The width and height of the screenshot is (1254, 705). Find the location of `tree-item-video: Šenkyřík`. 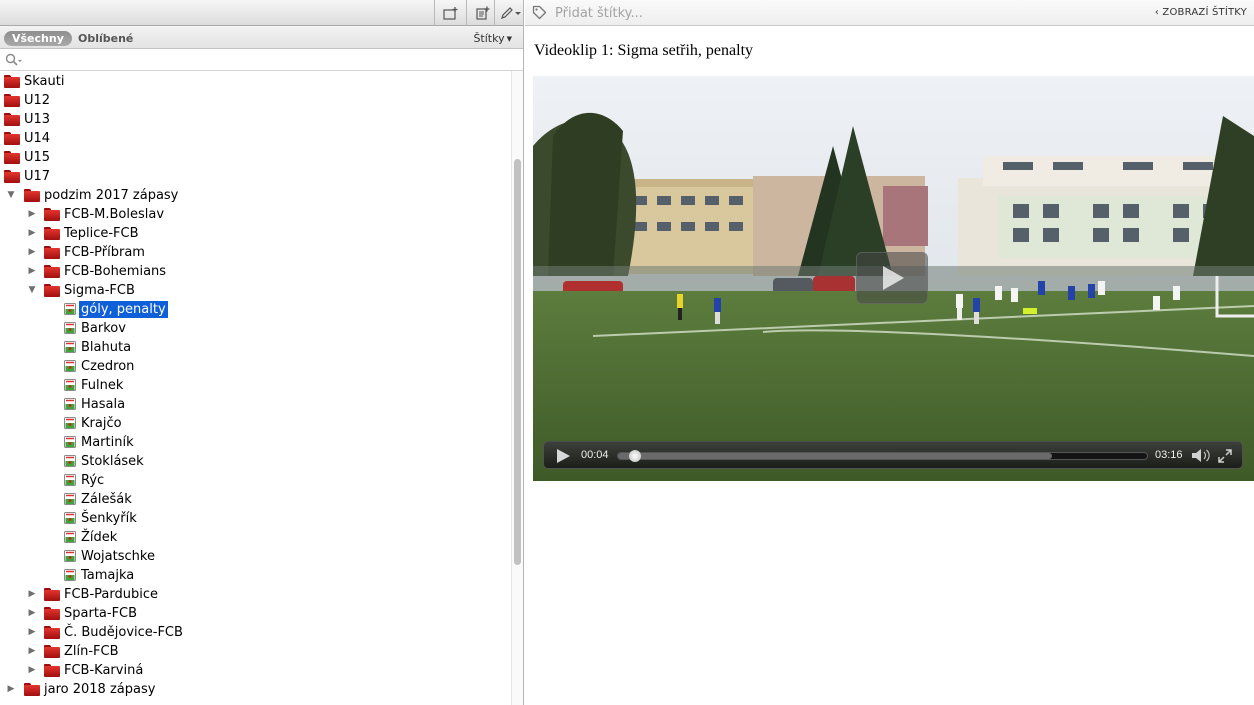

tree-item-video: Šenkyřík is located at coordinates (255, 518).